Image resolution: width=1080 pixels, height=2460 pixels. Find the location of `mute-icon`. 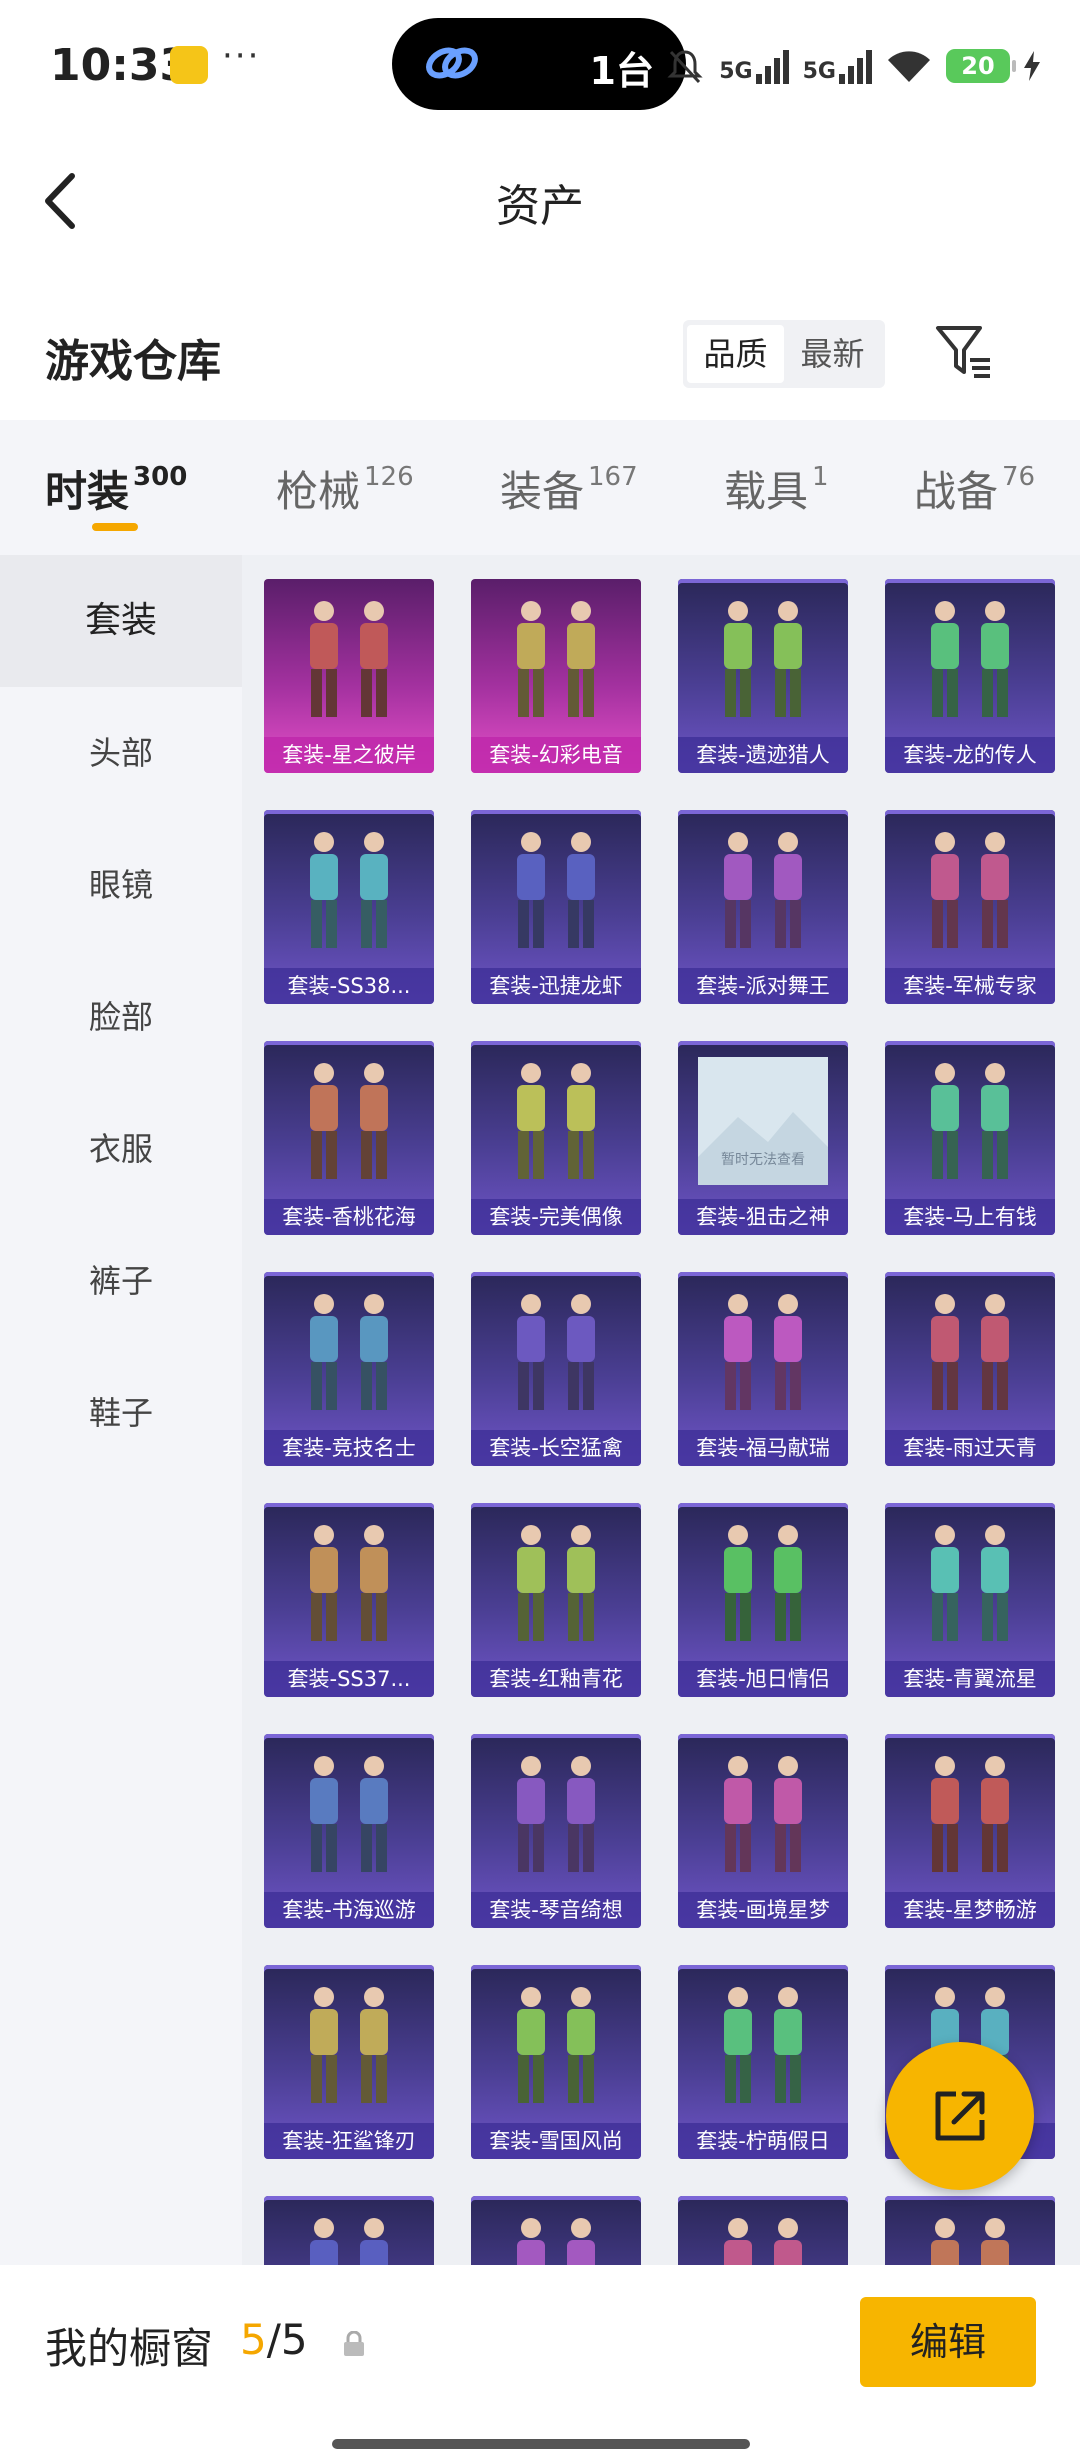

mute-icon is located at coordinates (685, 67).